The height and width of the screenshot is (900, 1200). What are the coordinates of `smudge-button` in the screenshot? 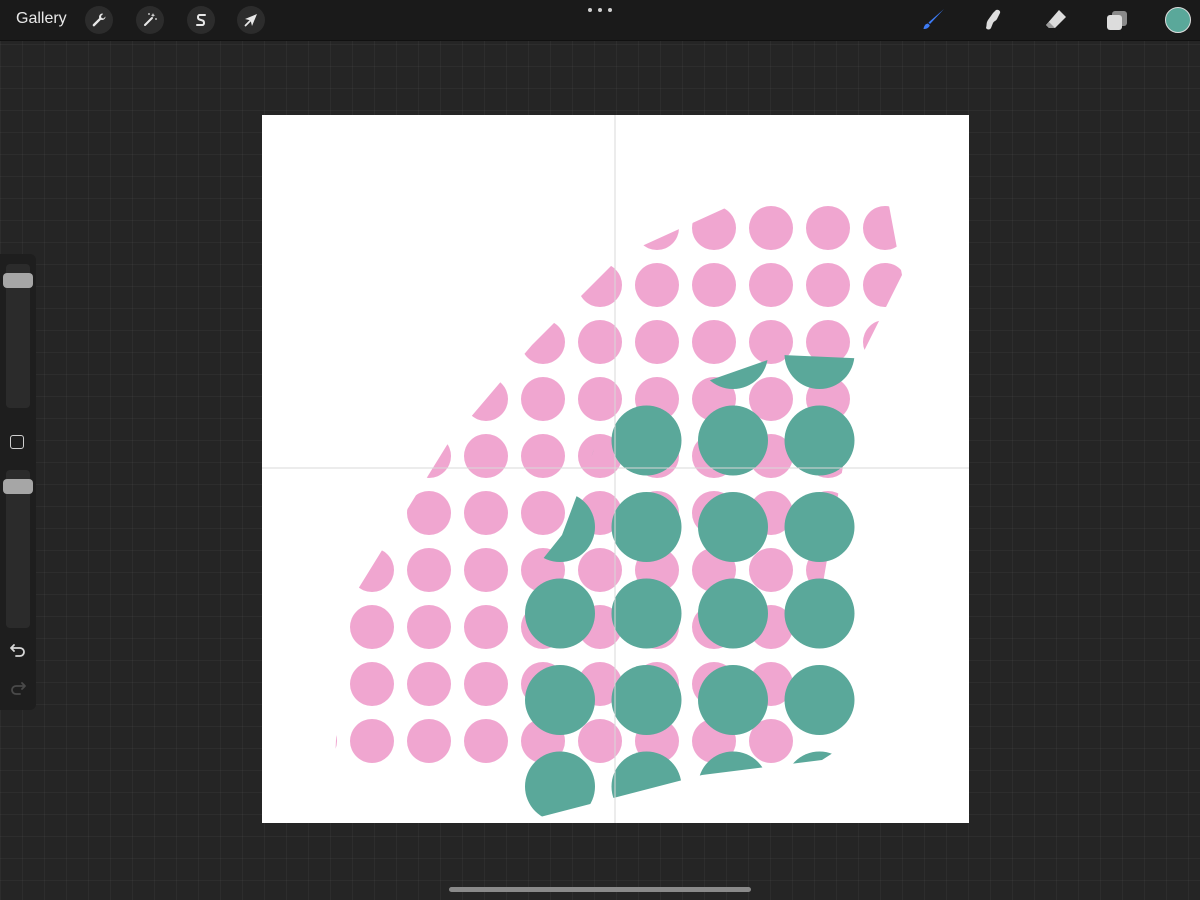 It's located at (994, 20).